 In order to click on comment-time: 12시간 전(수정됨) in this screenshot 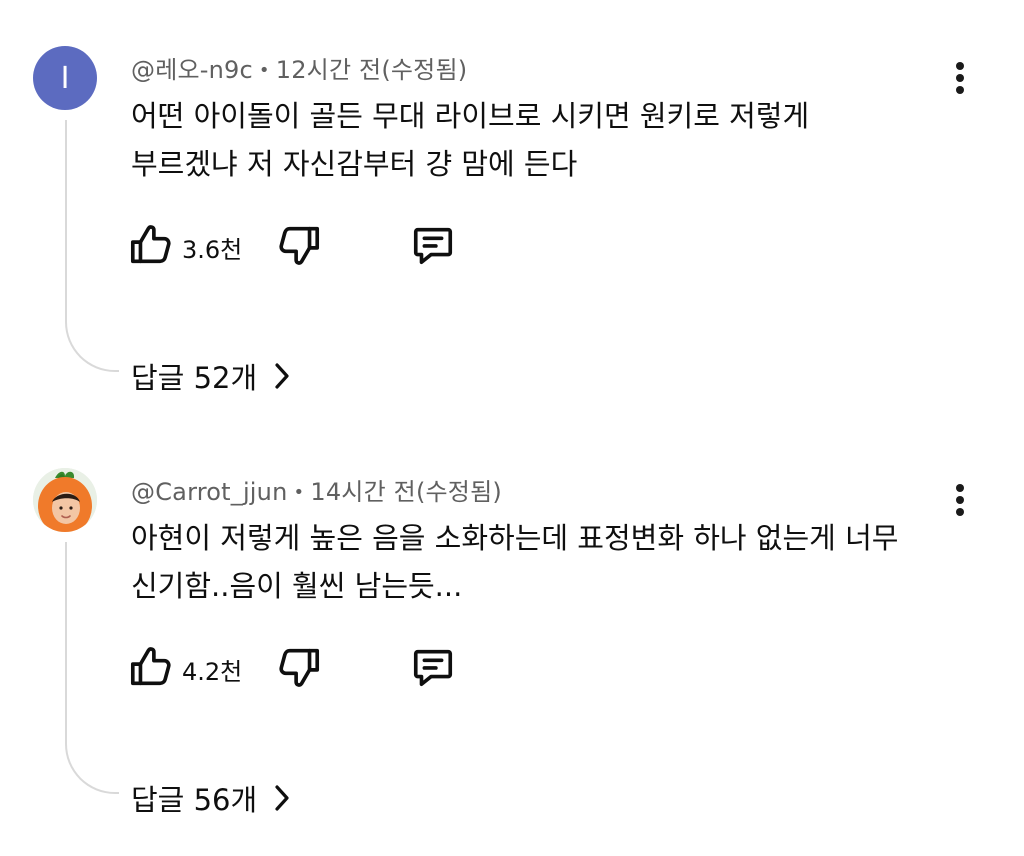, I will do `click(371, 70)`.